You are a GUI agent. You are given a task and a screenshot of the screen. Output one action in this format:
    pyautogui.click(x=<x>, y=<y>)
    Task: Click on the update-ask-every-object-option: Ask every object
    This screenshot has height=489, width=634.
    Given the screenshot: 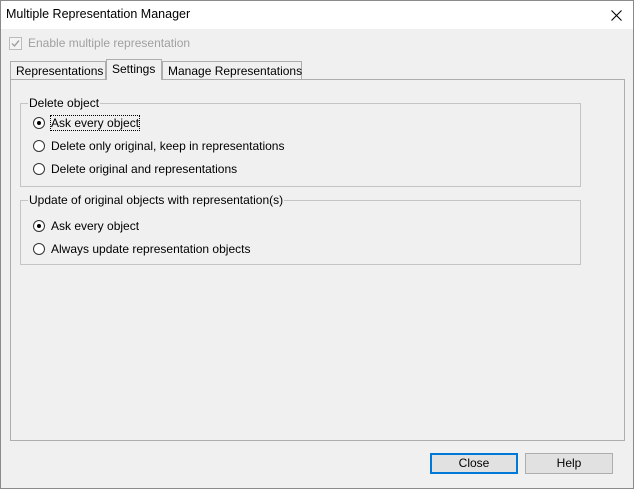 What is the action you would take?
    pyautogui.click(x=86, y=226)
    